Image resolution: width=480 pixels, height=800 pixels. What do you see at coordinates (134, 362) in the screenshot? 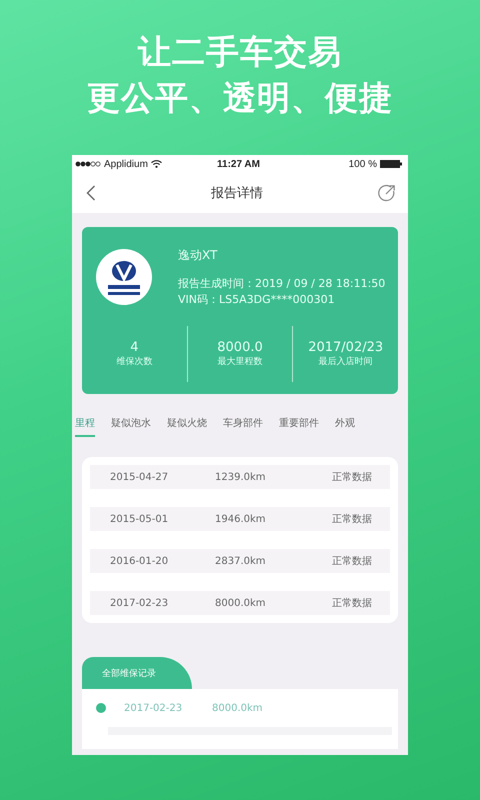
I see `stat-label: 维保次数` at bounding box center [134, 362].